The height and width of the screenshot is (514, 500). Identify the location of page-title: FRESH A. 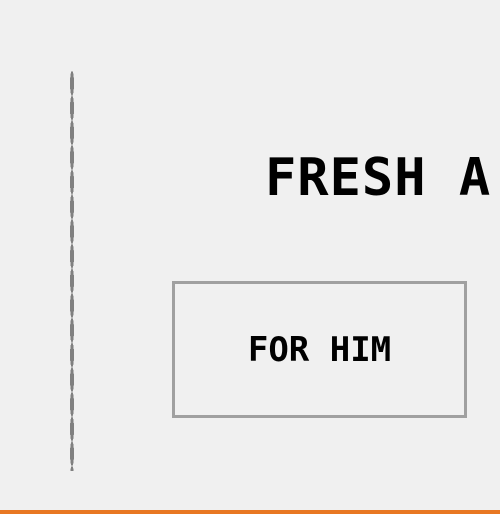
(378, 178).